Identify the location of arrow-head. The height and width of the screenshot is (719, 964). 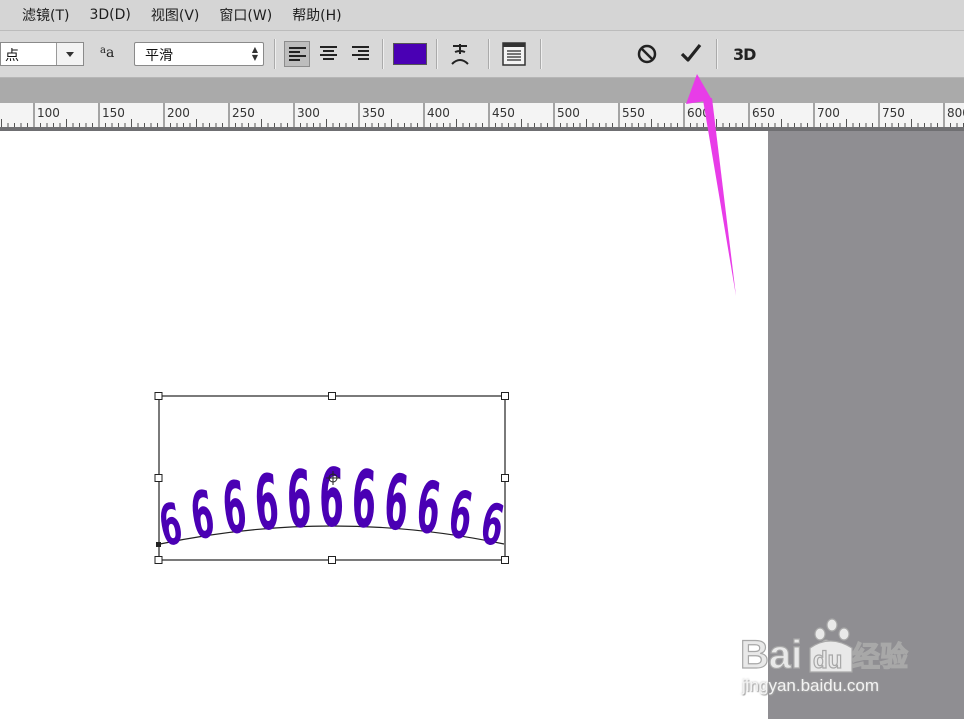
(699, 89).